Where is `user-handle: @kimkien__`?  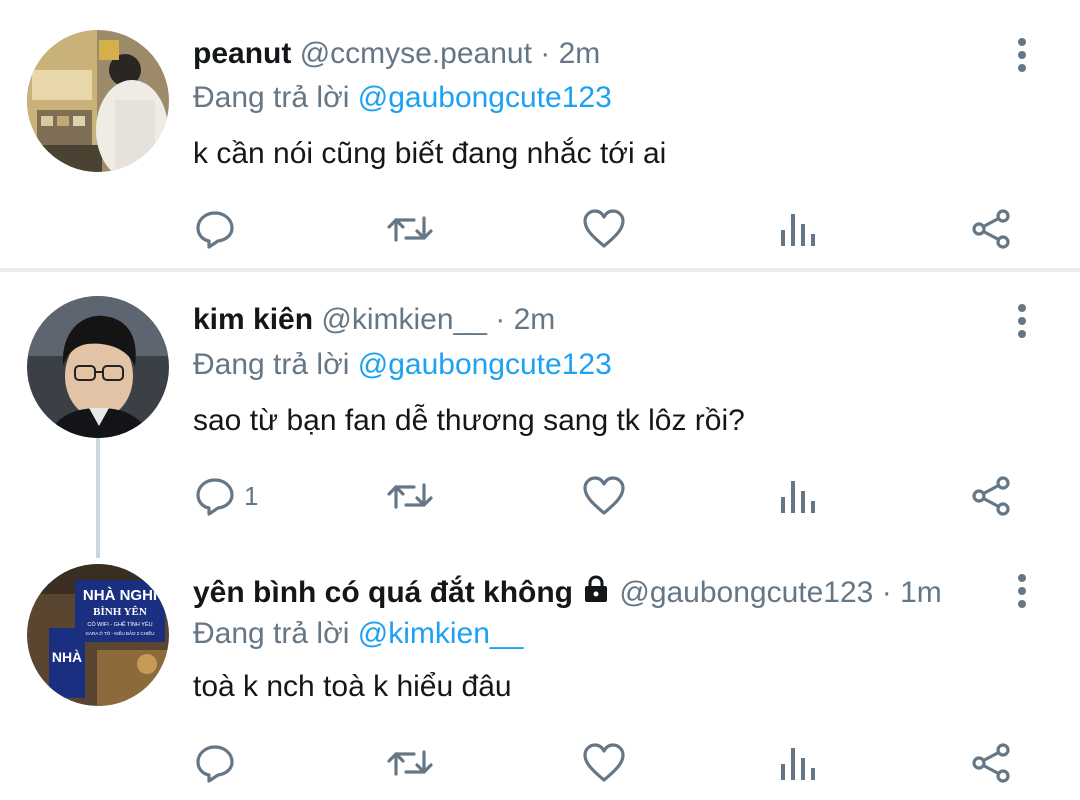 user-handle: @kimkien__ is located at coordinates (404, 319).